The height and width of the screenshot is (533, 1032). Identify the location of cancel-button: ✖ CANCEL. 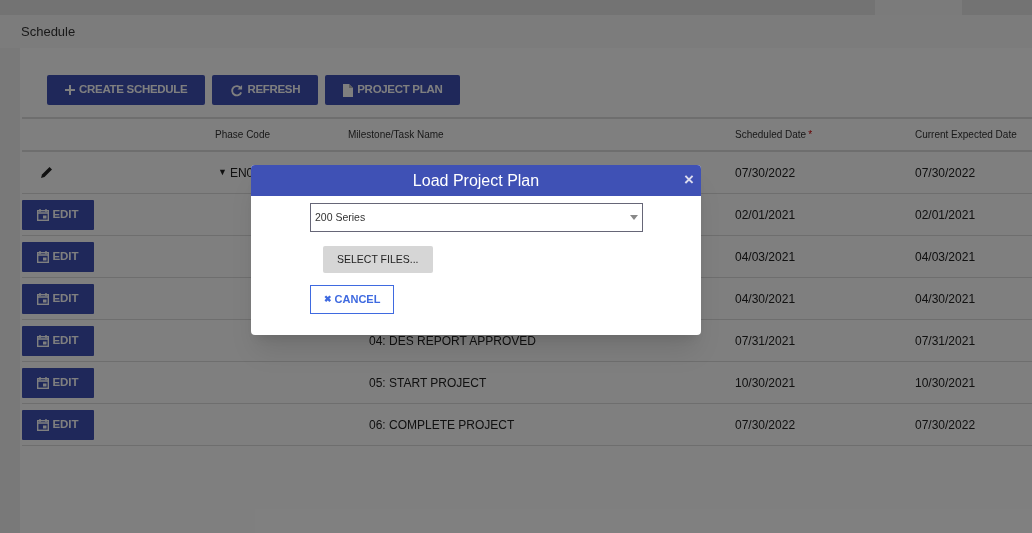
(352, 299).